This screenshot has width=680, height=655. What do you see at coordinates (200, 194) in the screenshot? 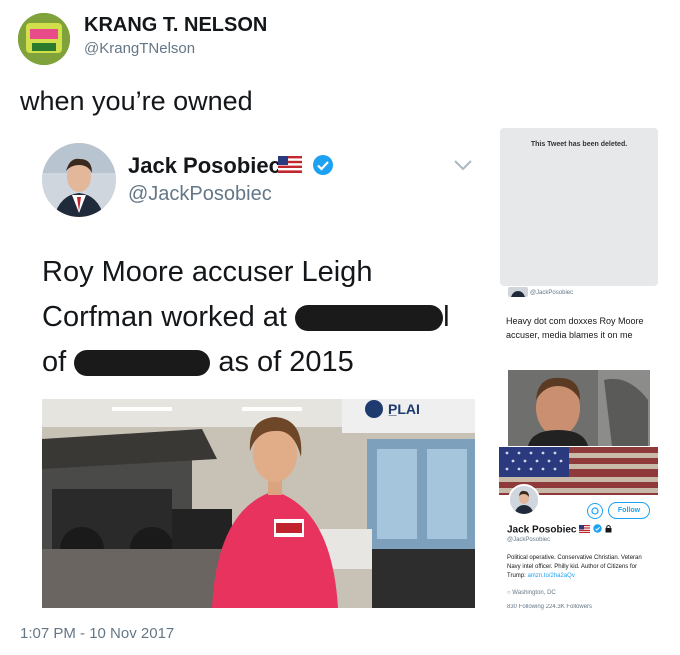
I see `embedded-author-handle: @JackPosobiec` at bounding box center [200, 194].